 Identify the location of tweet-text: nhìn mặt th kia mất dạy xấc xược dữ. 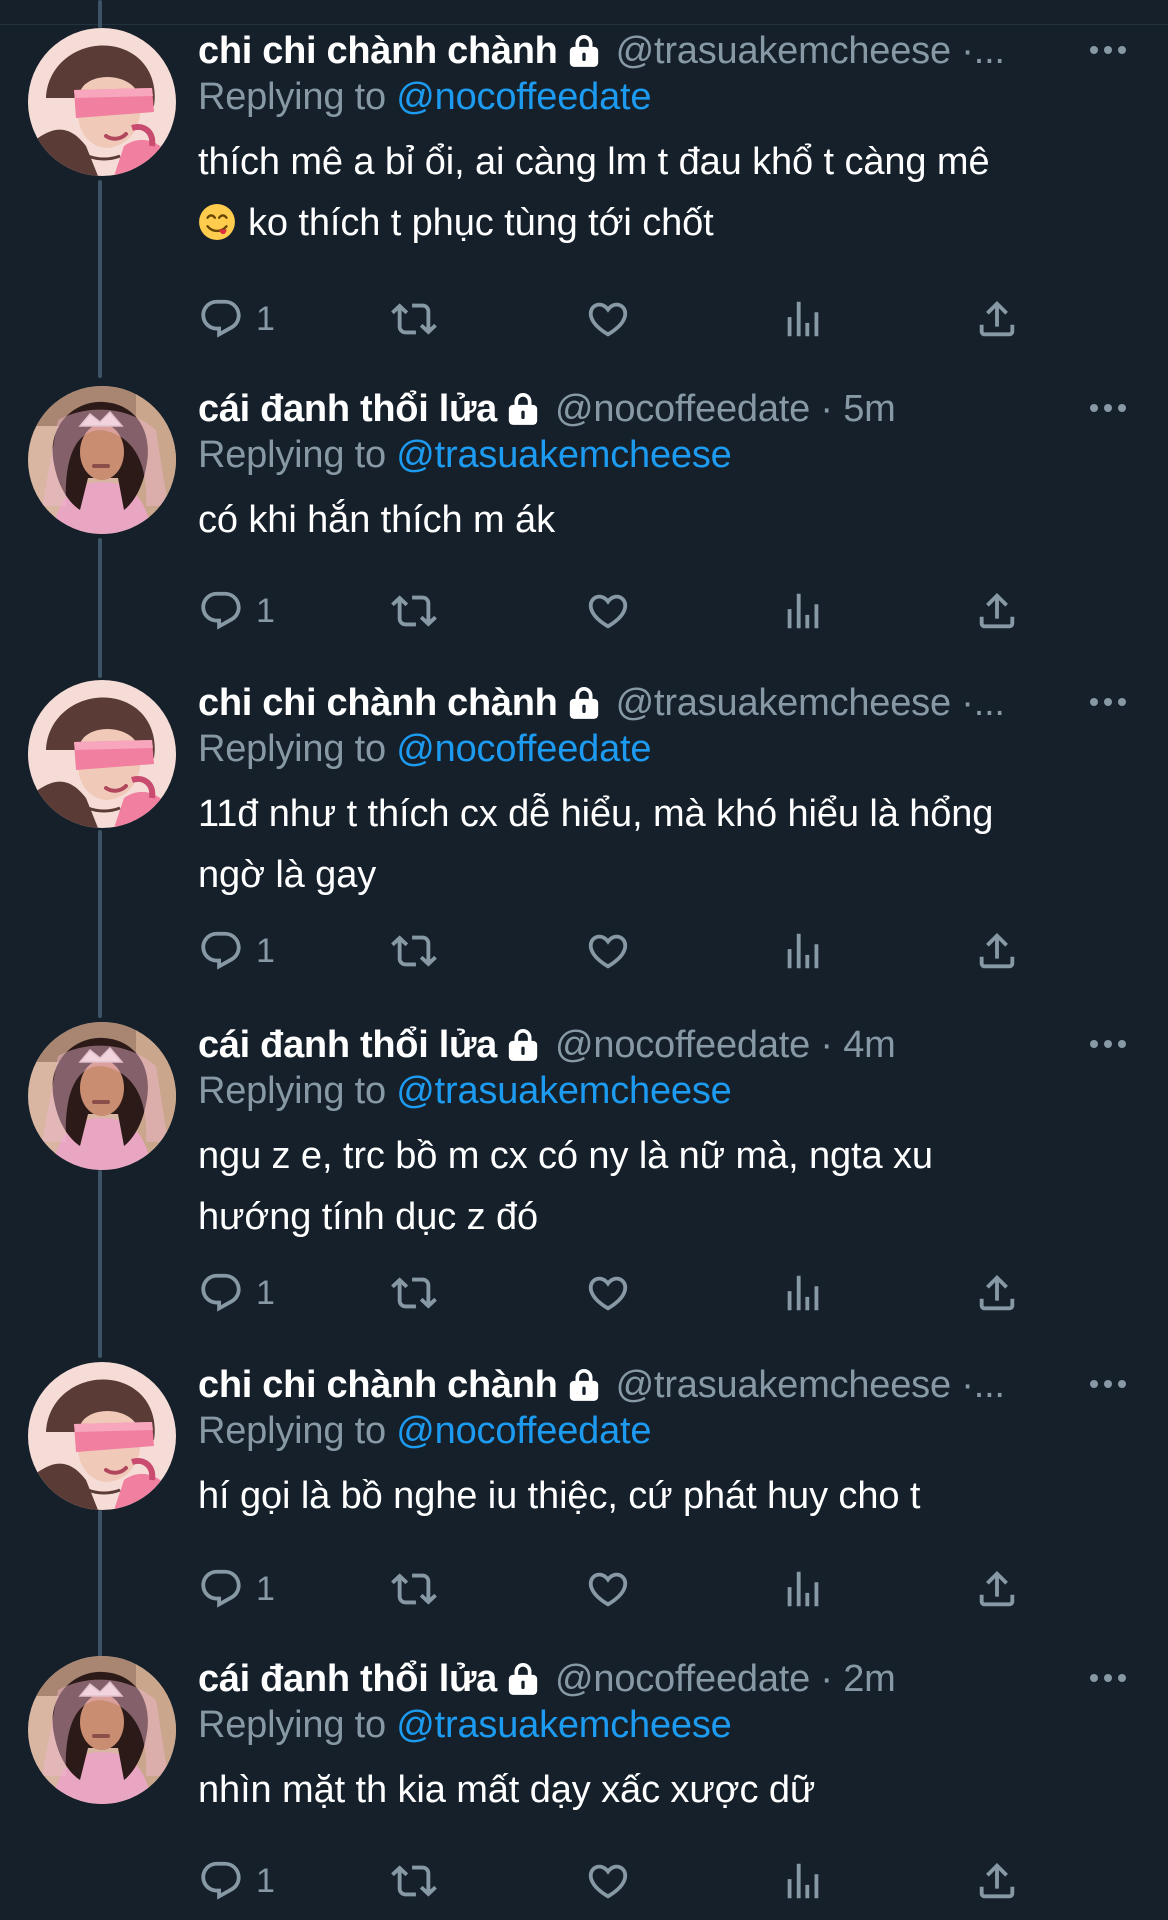
(648, 1790).